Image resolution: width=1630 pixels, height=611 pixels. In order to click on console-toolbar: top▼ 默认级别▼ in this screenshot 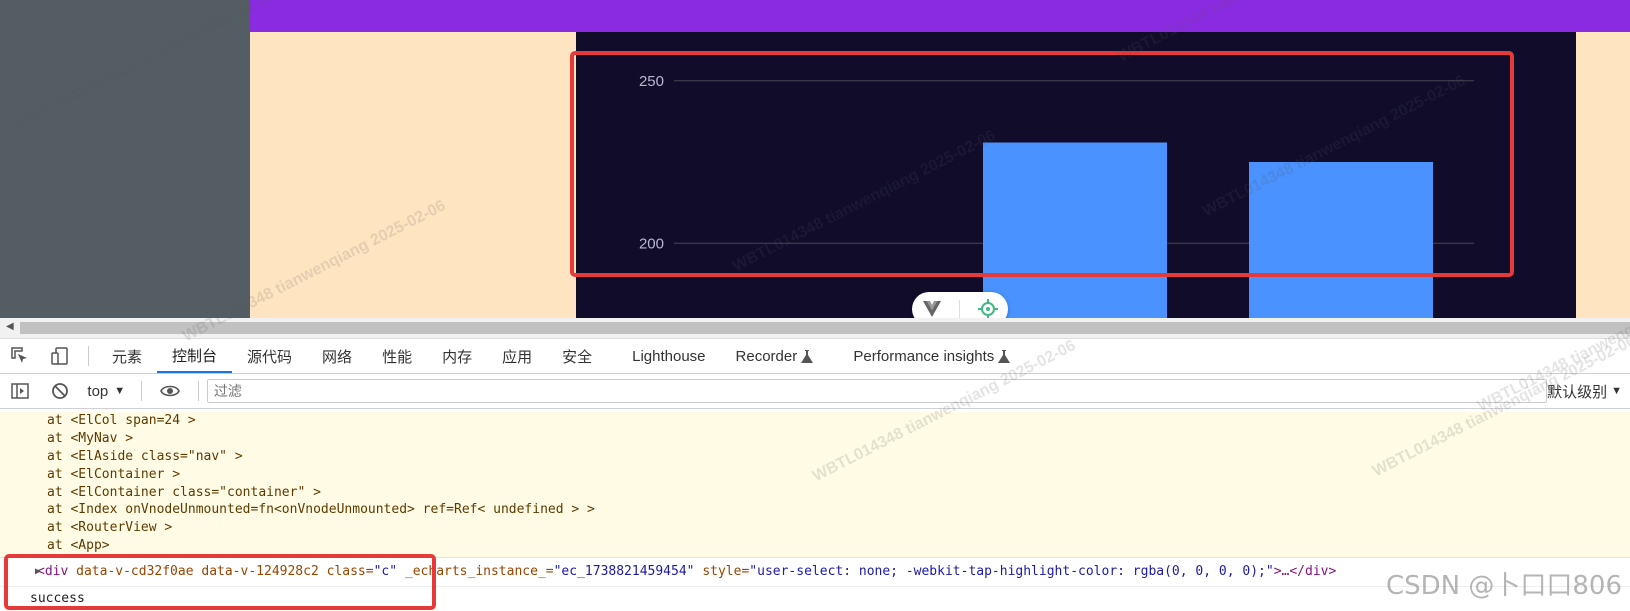, I will do `click(815, 391)`.